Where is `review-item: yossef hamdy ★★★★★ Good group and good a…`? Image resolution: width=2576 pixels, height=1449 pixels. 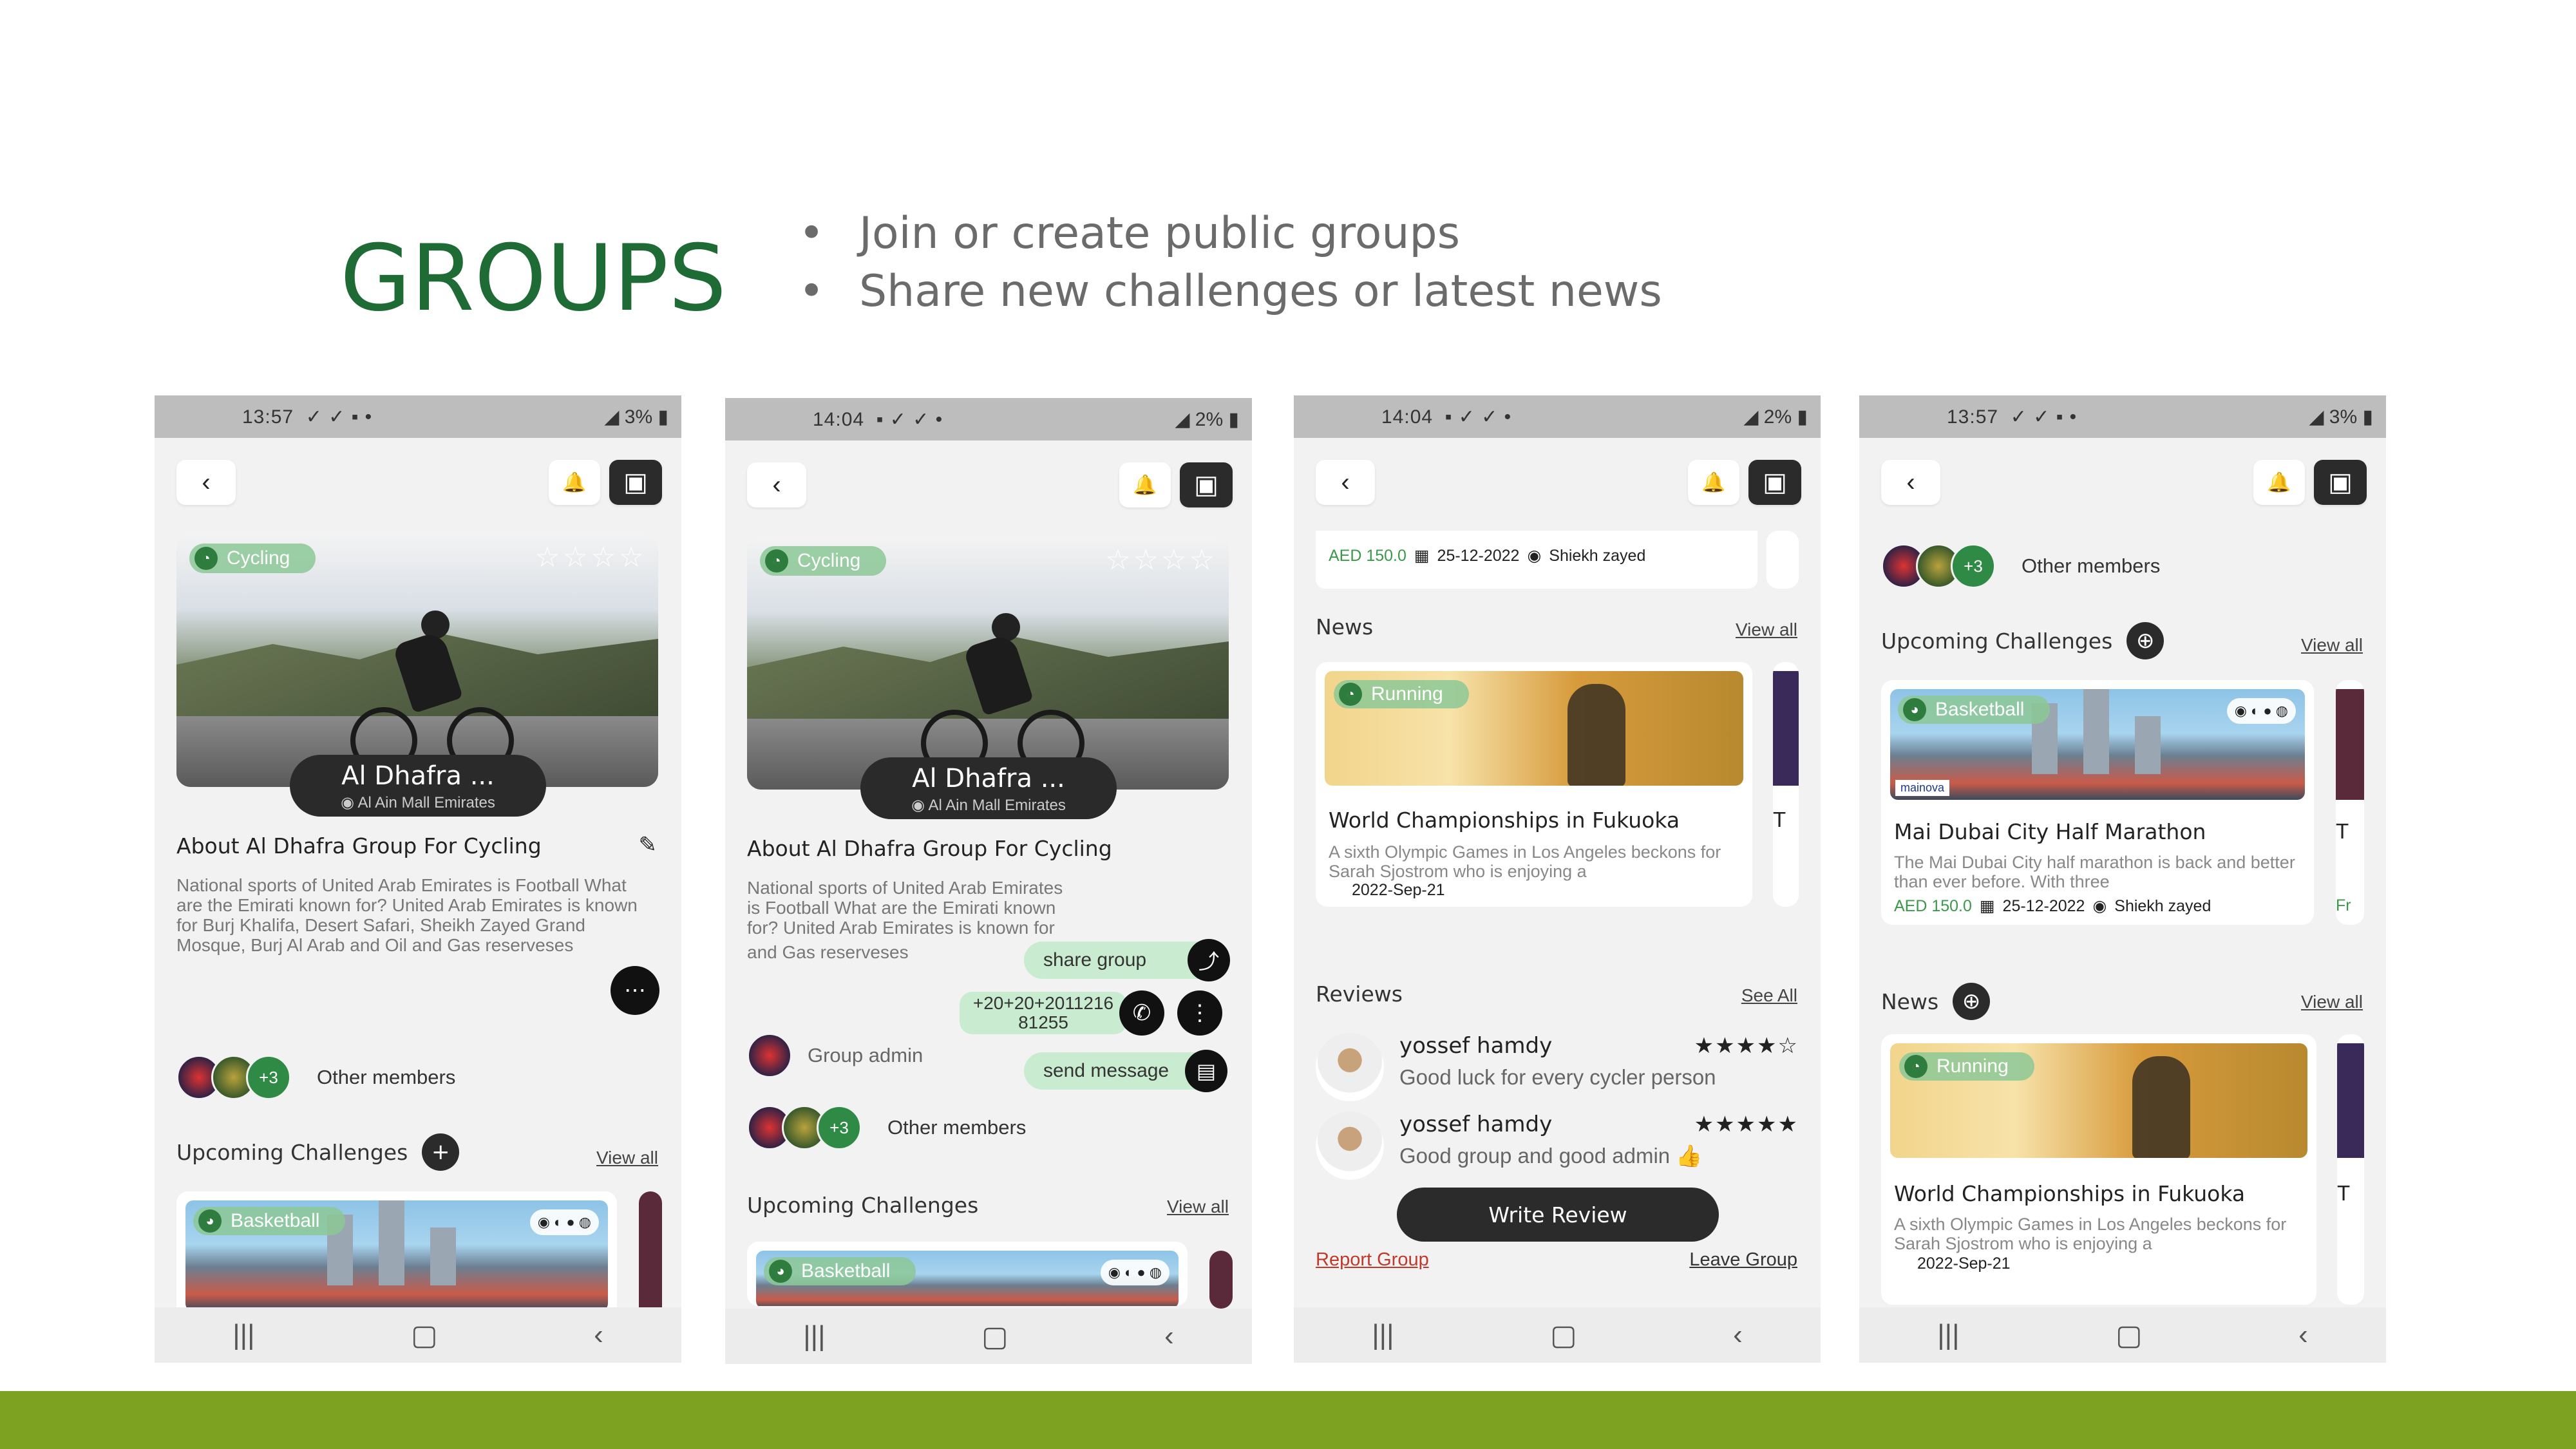 review-item: yossef hamdy ★★★★★ Good group and good a… is located at coordinates (1558, 1147).